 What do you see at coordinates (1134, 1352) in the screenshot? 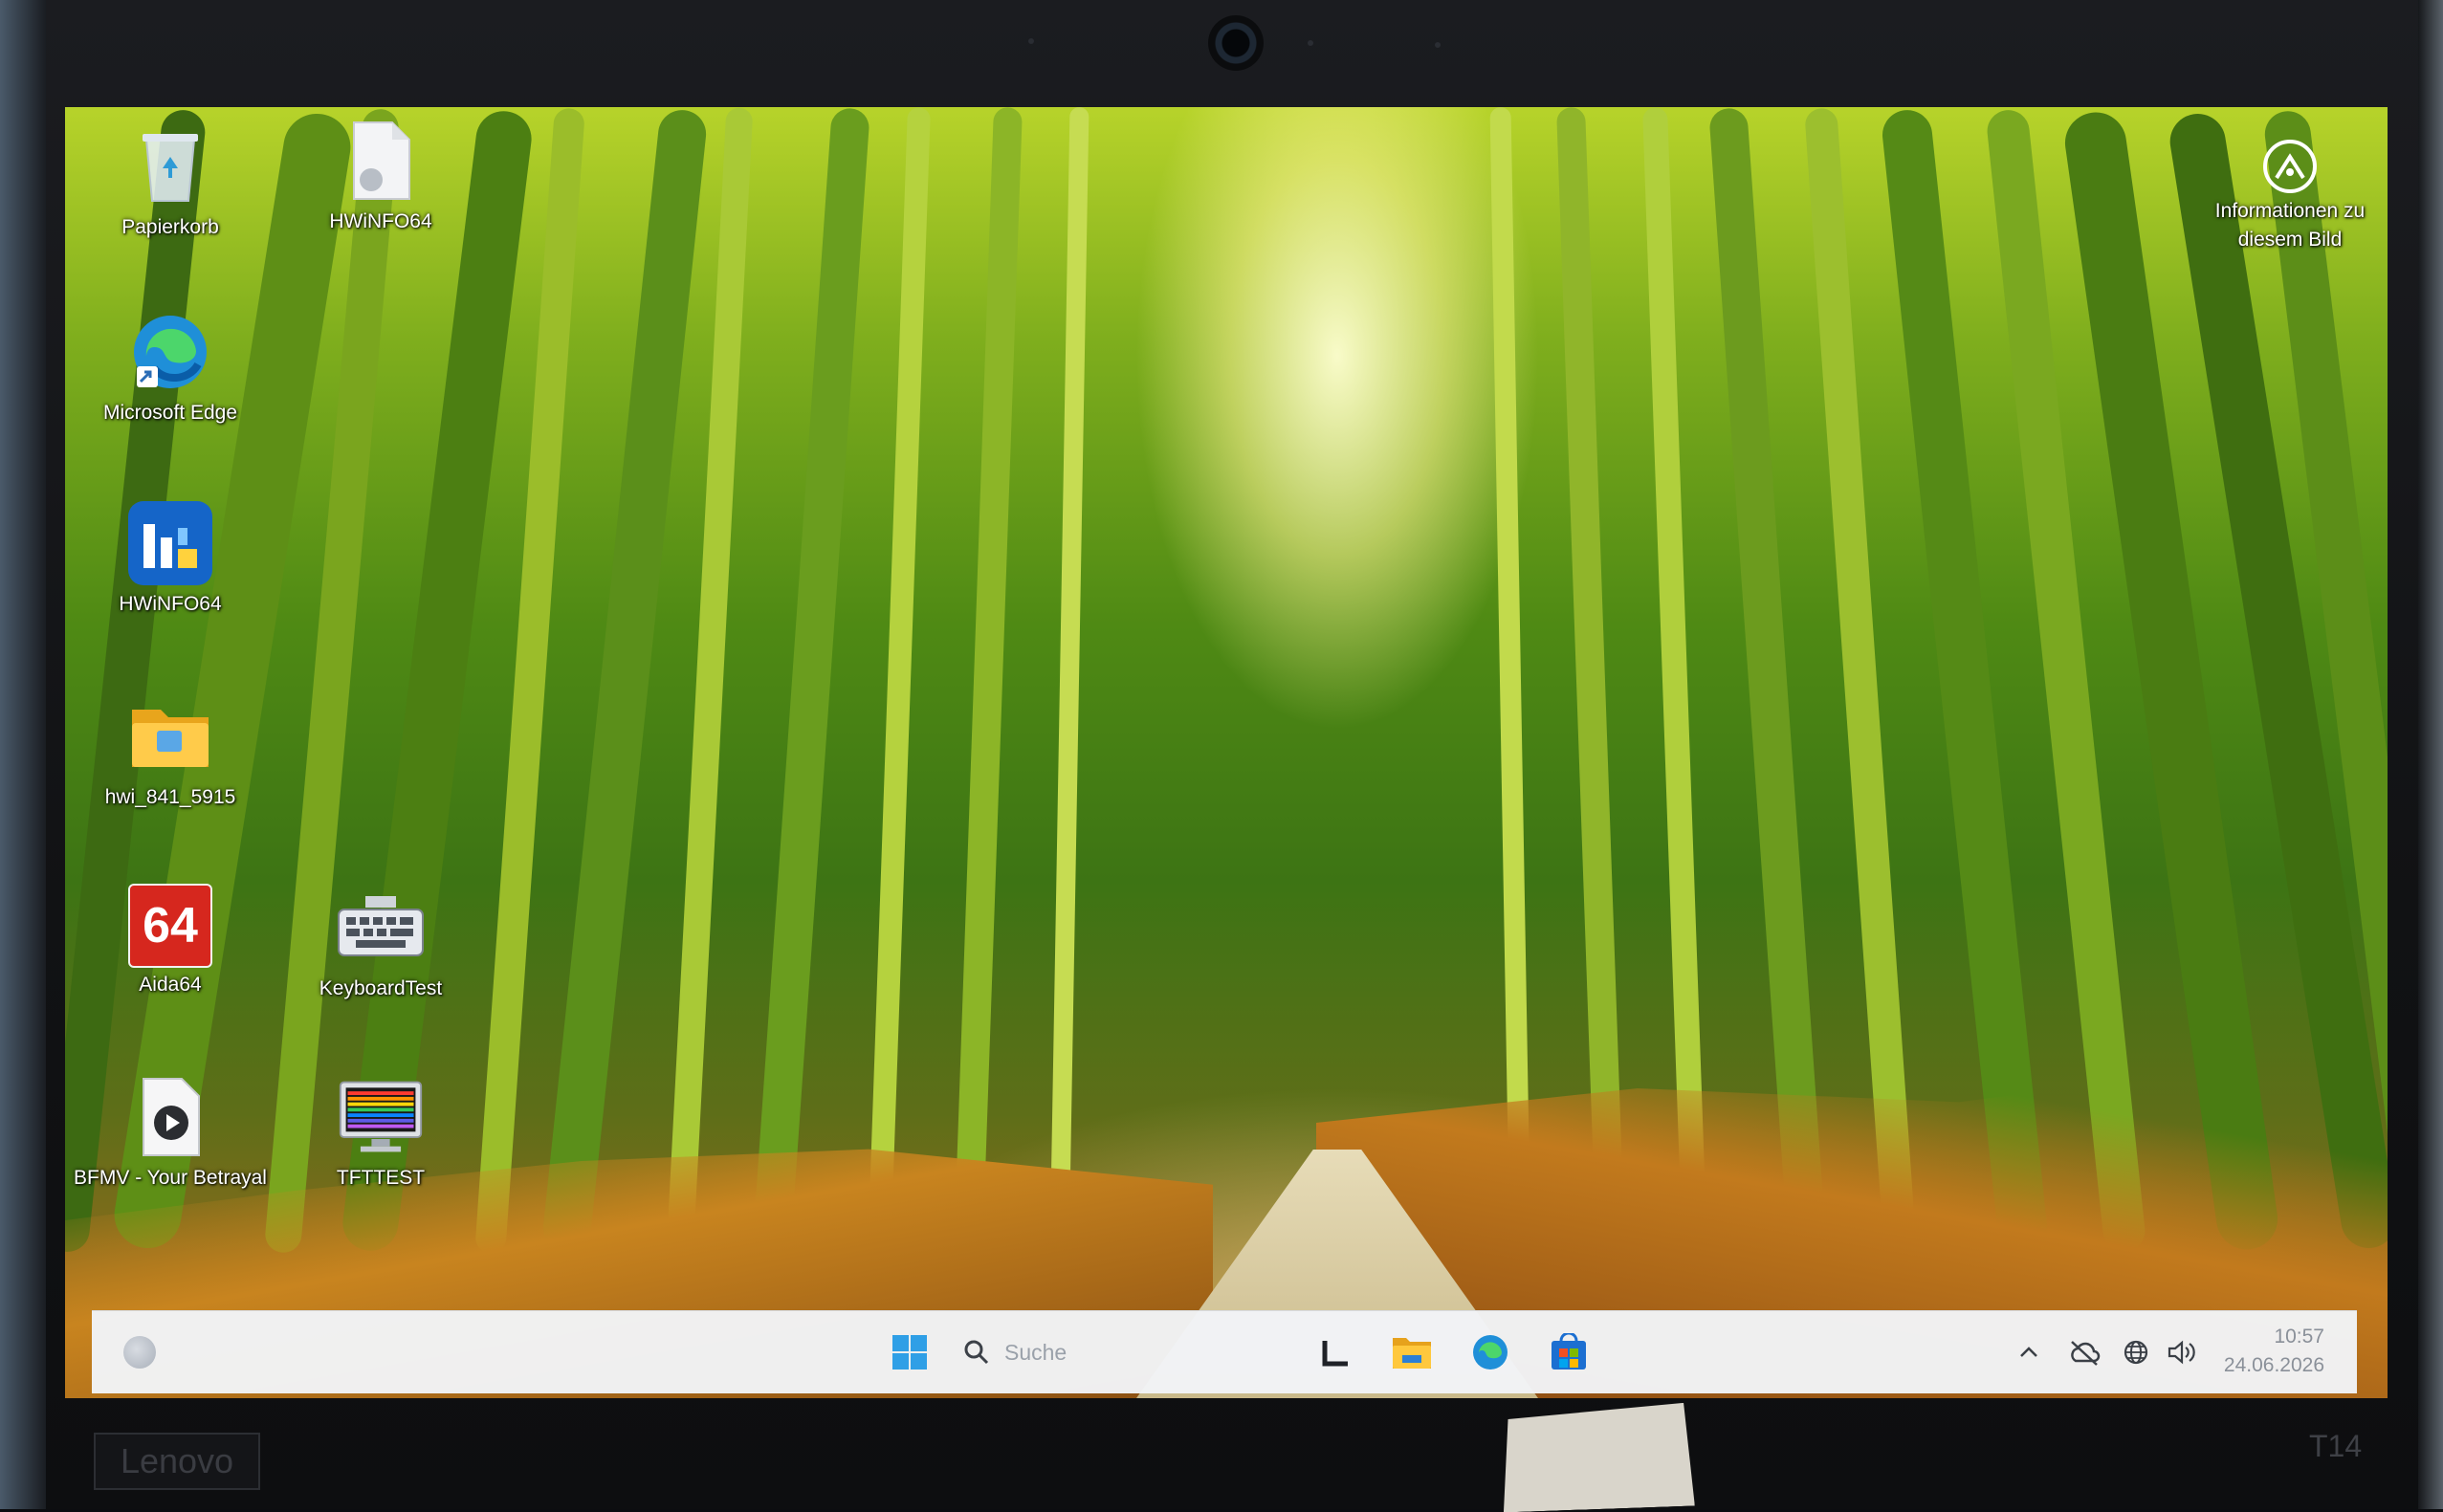
I see `taskbar-search: Suche` at bounding box center [1134, 1352].